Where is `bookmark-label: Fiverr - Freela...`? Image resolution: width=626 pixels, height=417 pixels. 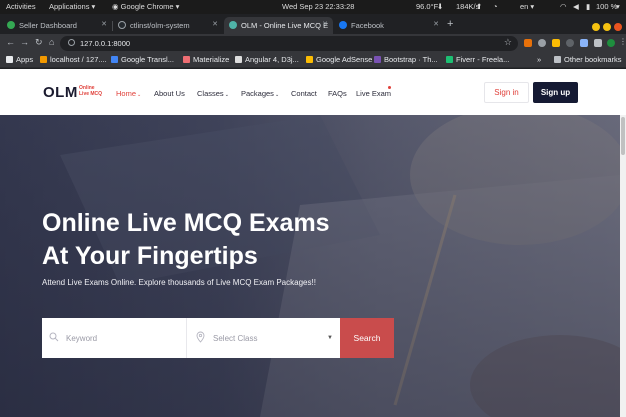 bookmark-label: Fiverr - Freela... is located at coordinates (483, 59).